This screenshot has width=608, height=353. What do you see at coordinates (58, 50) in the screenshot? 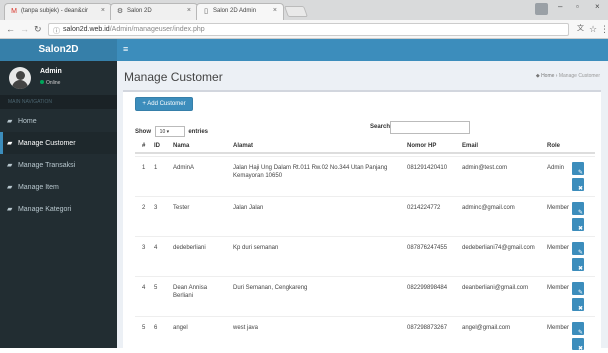
I see `brand-logo: Salon2D` at bounding box center [58, 50].